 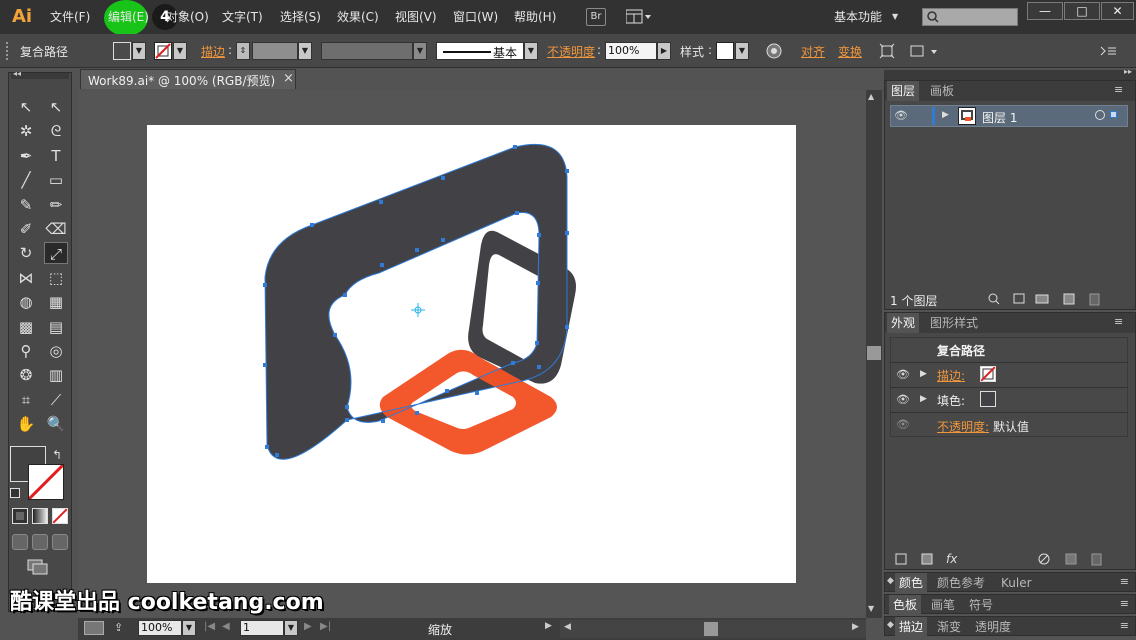 I want to click on scroll-up-icon: ▲, so click(x=871, y=96).